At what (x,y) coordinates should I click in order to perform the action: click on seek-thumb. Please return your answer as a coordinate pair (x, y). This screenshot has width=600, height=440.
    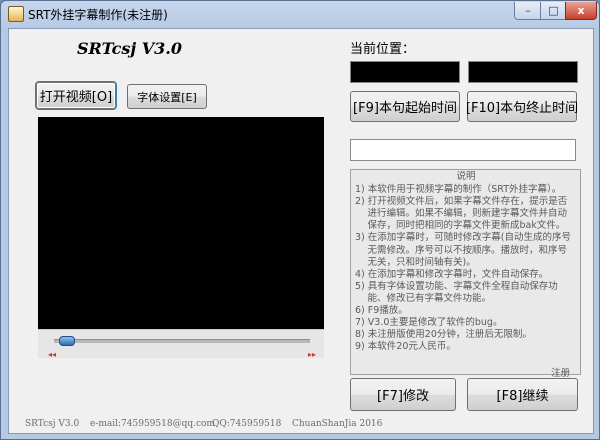
    Looking at the image, I should click on (66, 341).